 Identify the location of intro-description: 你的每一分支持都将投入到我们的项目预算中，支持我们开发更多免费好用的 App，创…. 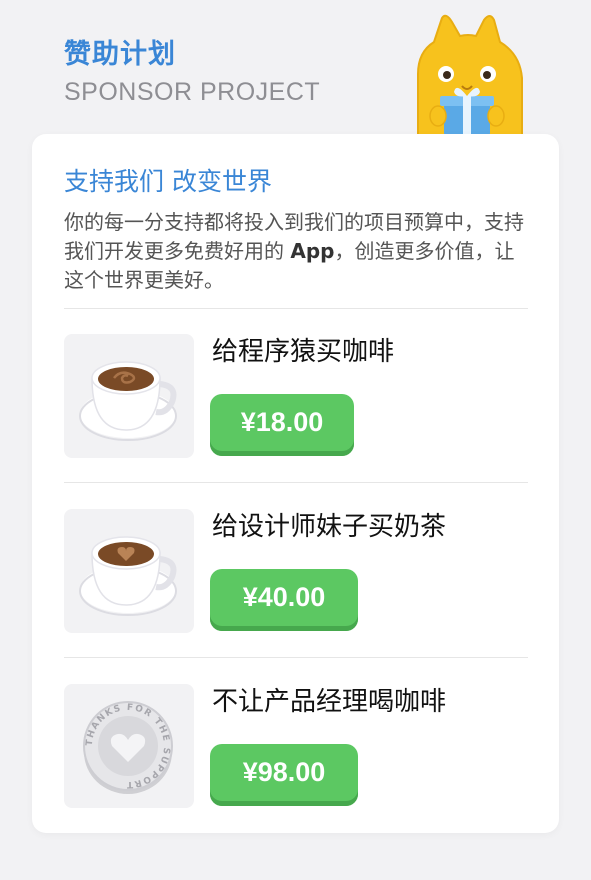
(299, 251).